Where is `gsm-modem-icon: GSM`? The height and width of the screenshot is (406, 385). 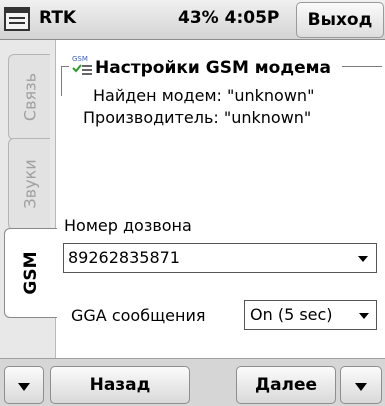
gsm-modem-icon: GSM is located at coordinates (82, 65).